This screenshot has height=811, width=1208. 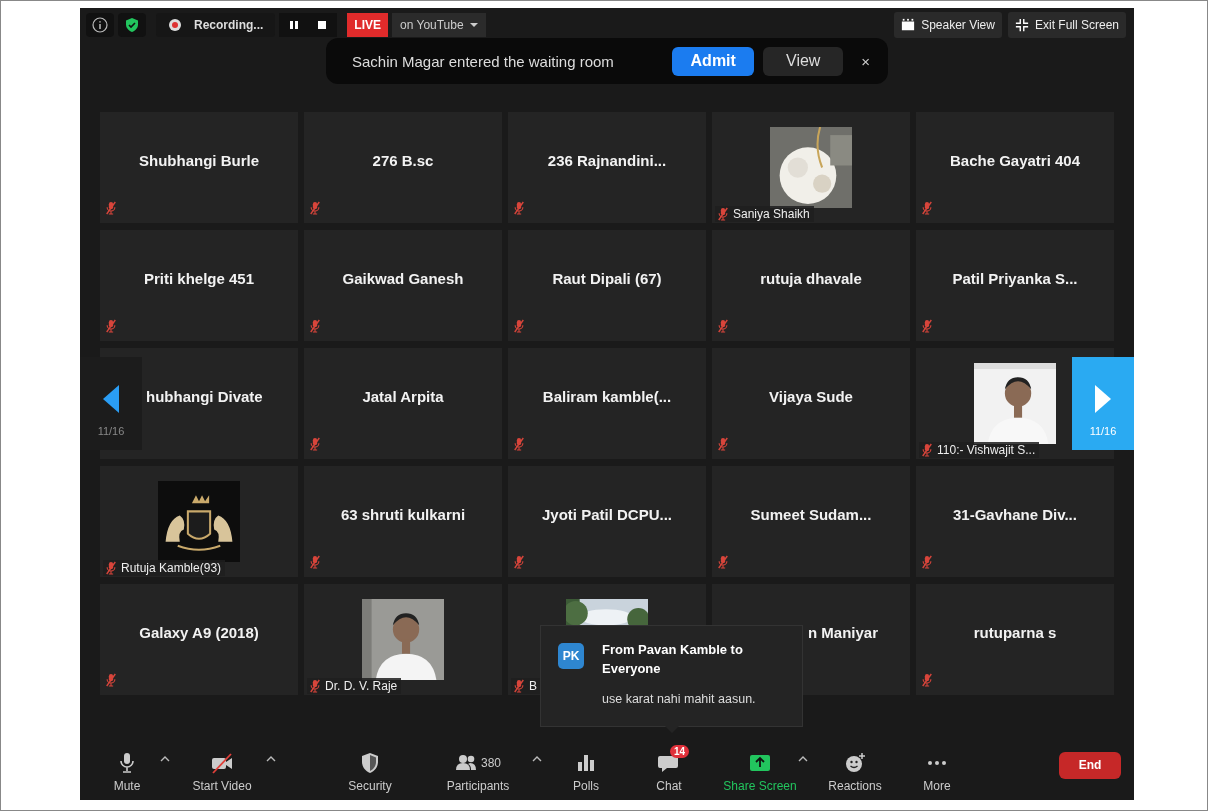 I want to click on left-arrow-icon, so click(x=111, y=398).